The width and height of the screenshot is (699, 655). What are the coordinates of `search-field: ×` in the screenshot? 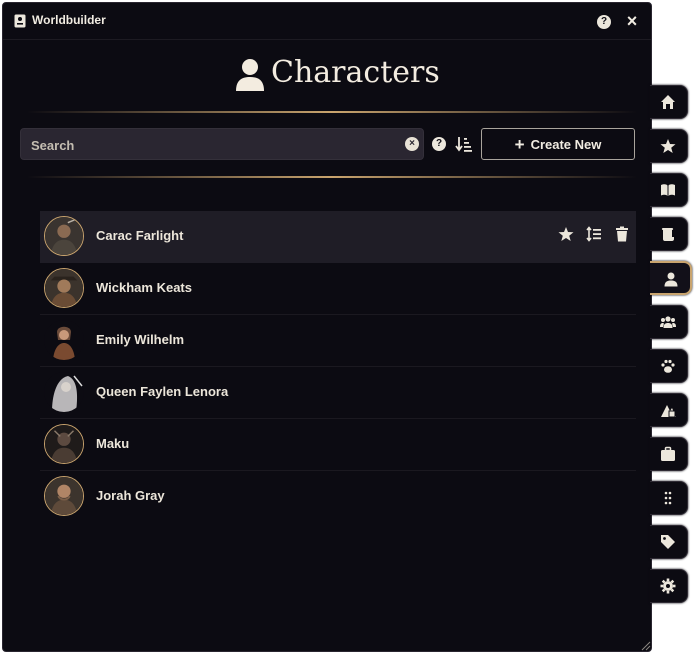 It's located at (222, 144).